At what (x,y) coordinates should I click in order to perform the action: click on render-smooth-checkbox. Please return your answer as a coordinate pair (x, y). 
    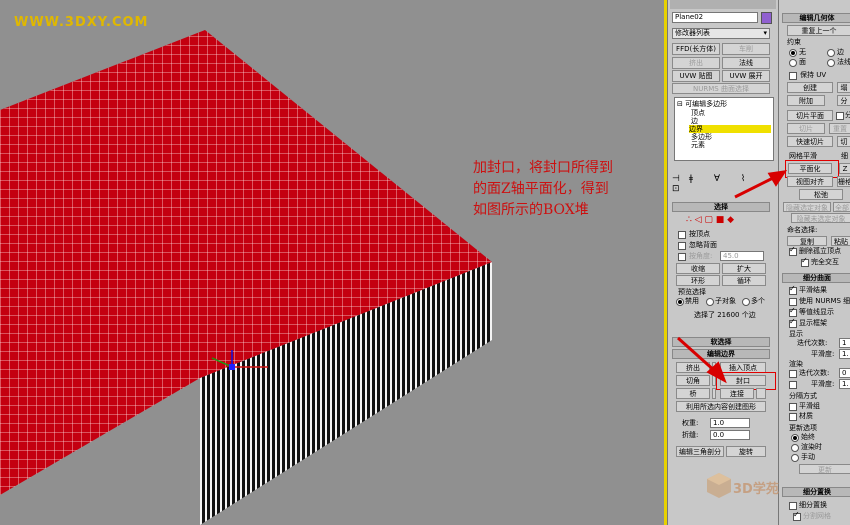
    Looking at the image, I should click on (793, 385).